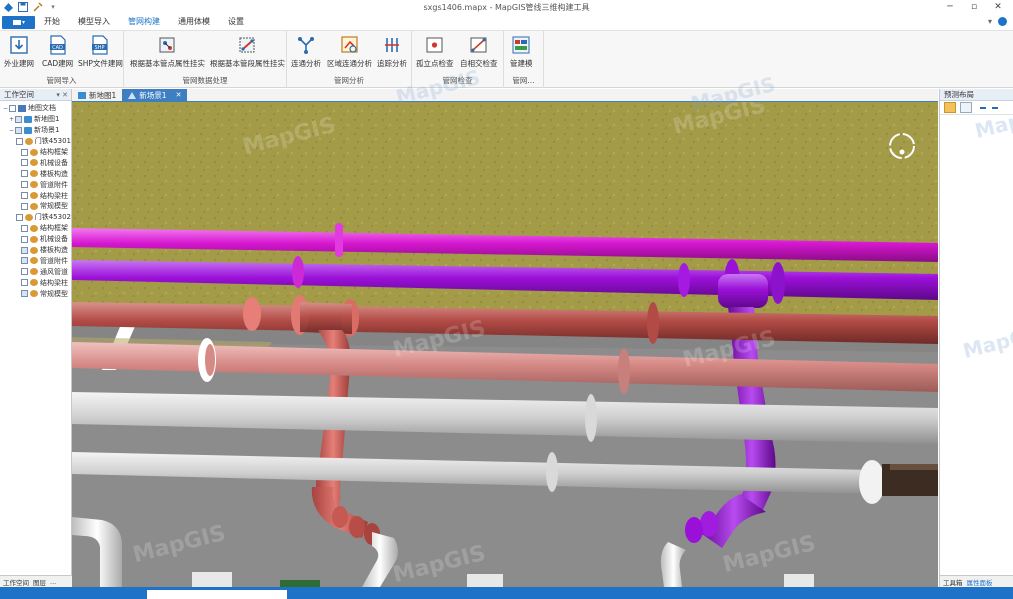 This screenshot has height=599, width=1013. What do you see at coordinates (62, 95) in the screenshot?
I see `panel-pin-close-icon: ▾ ✕` at bounding box center [62, 95].